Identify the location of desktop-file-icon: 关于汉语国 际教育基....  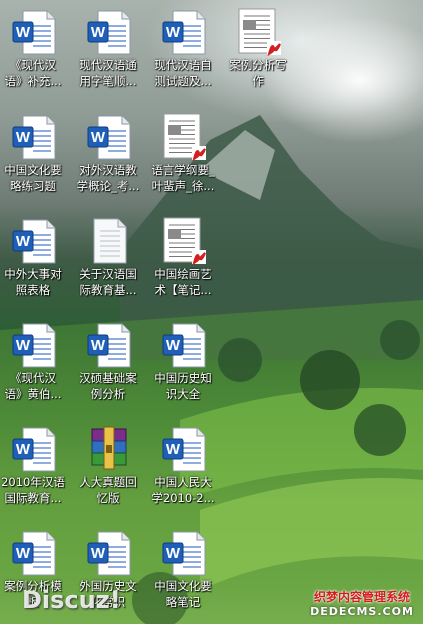
(108, 262).